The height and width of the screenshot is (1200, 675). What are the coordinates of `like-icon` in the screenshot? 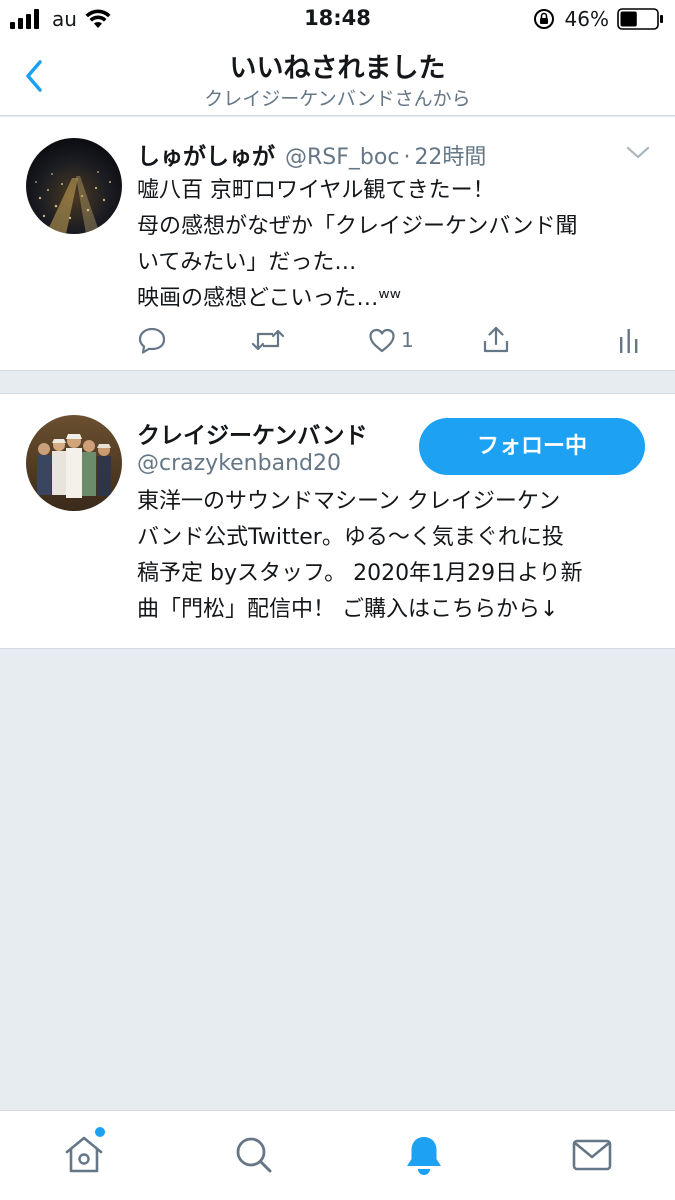 It's located at (382, 340).